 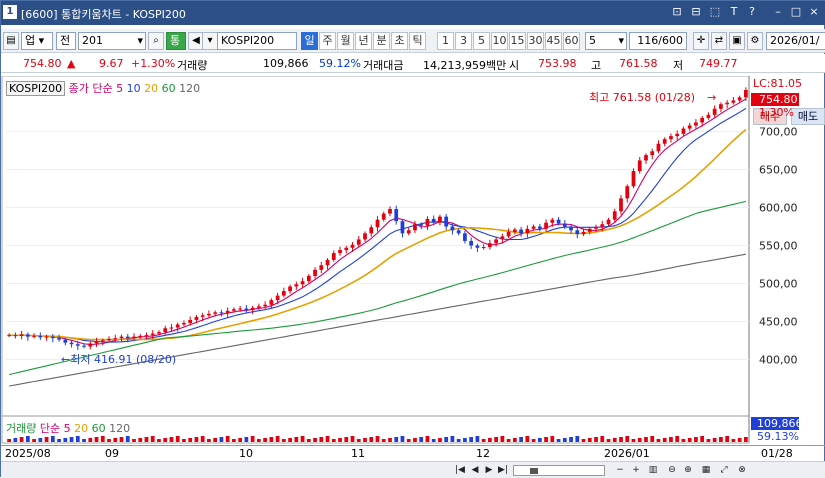 What do you see at coordinates (381, 41) in the screenshot?
I see `period-minute: 분` at bounding box center [381, 41].